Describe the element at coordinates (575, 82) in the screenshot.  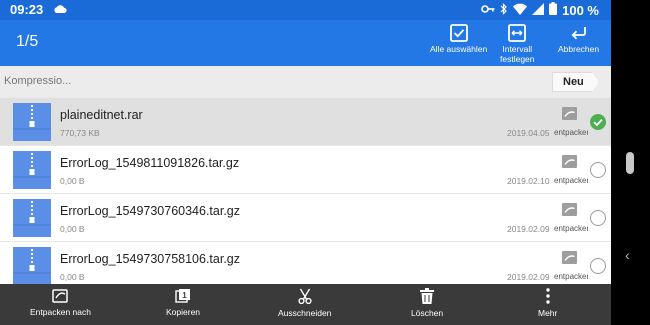
I see `new-button: Neu` at that location.